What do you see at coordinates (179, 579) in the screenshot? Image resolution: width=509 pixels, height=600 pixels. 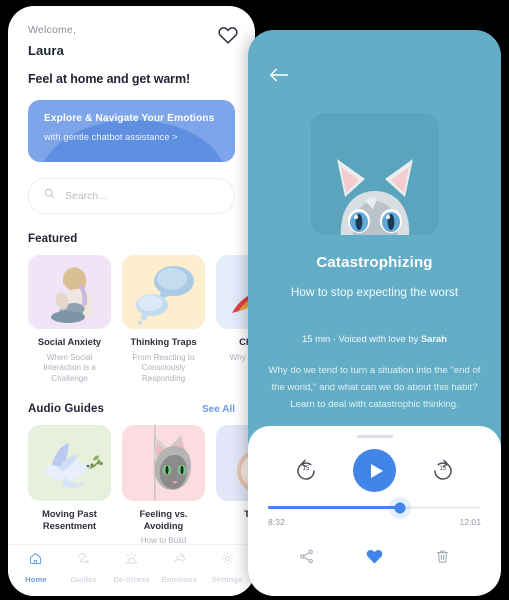 I see `nav-label: Emotions` at bounding box center [179, 579].